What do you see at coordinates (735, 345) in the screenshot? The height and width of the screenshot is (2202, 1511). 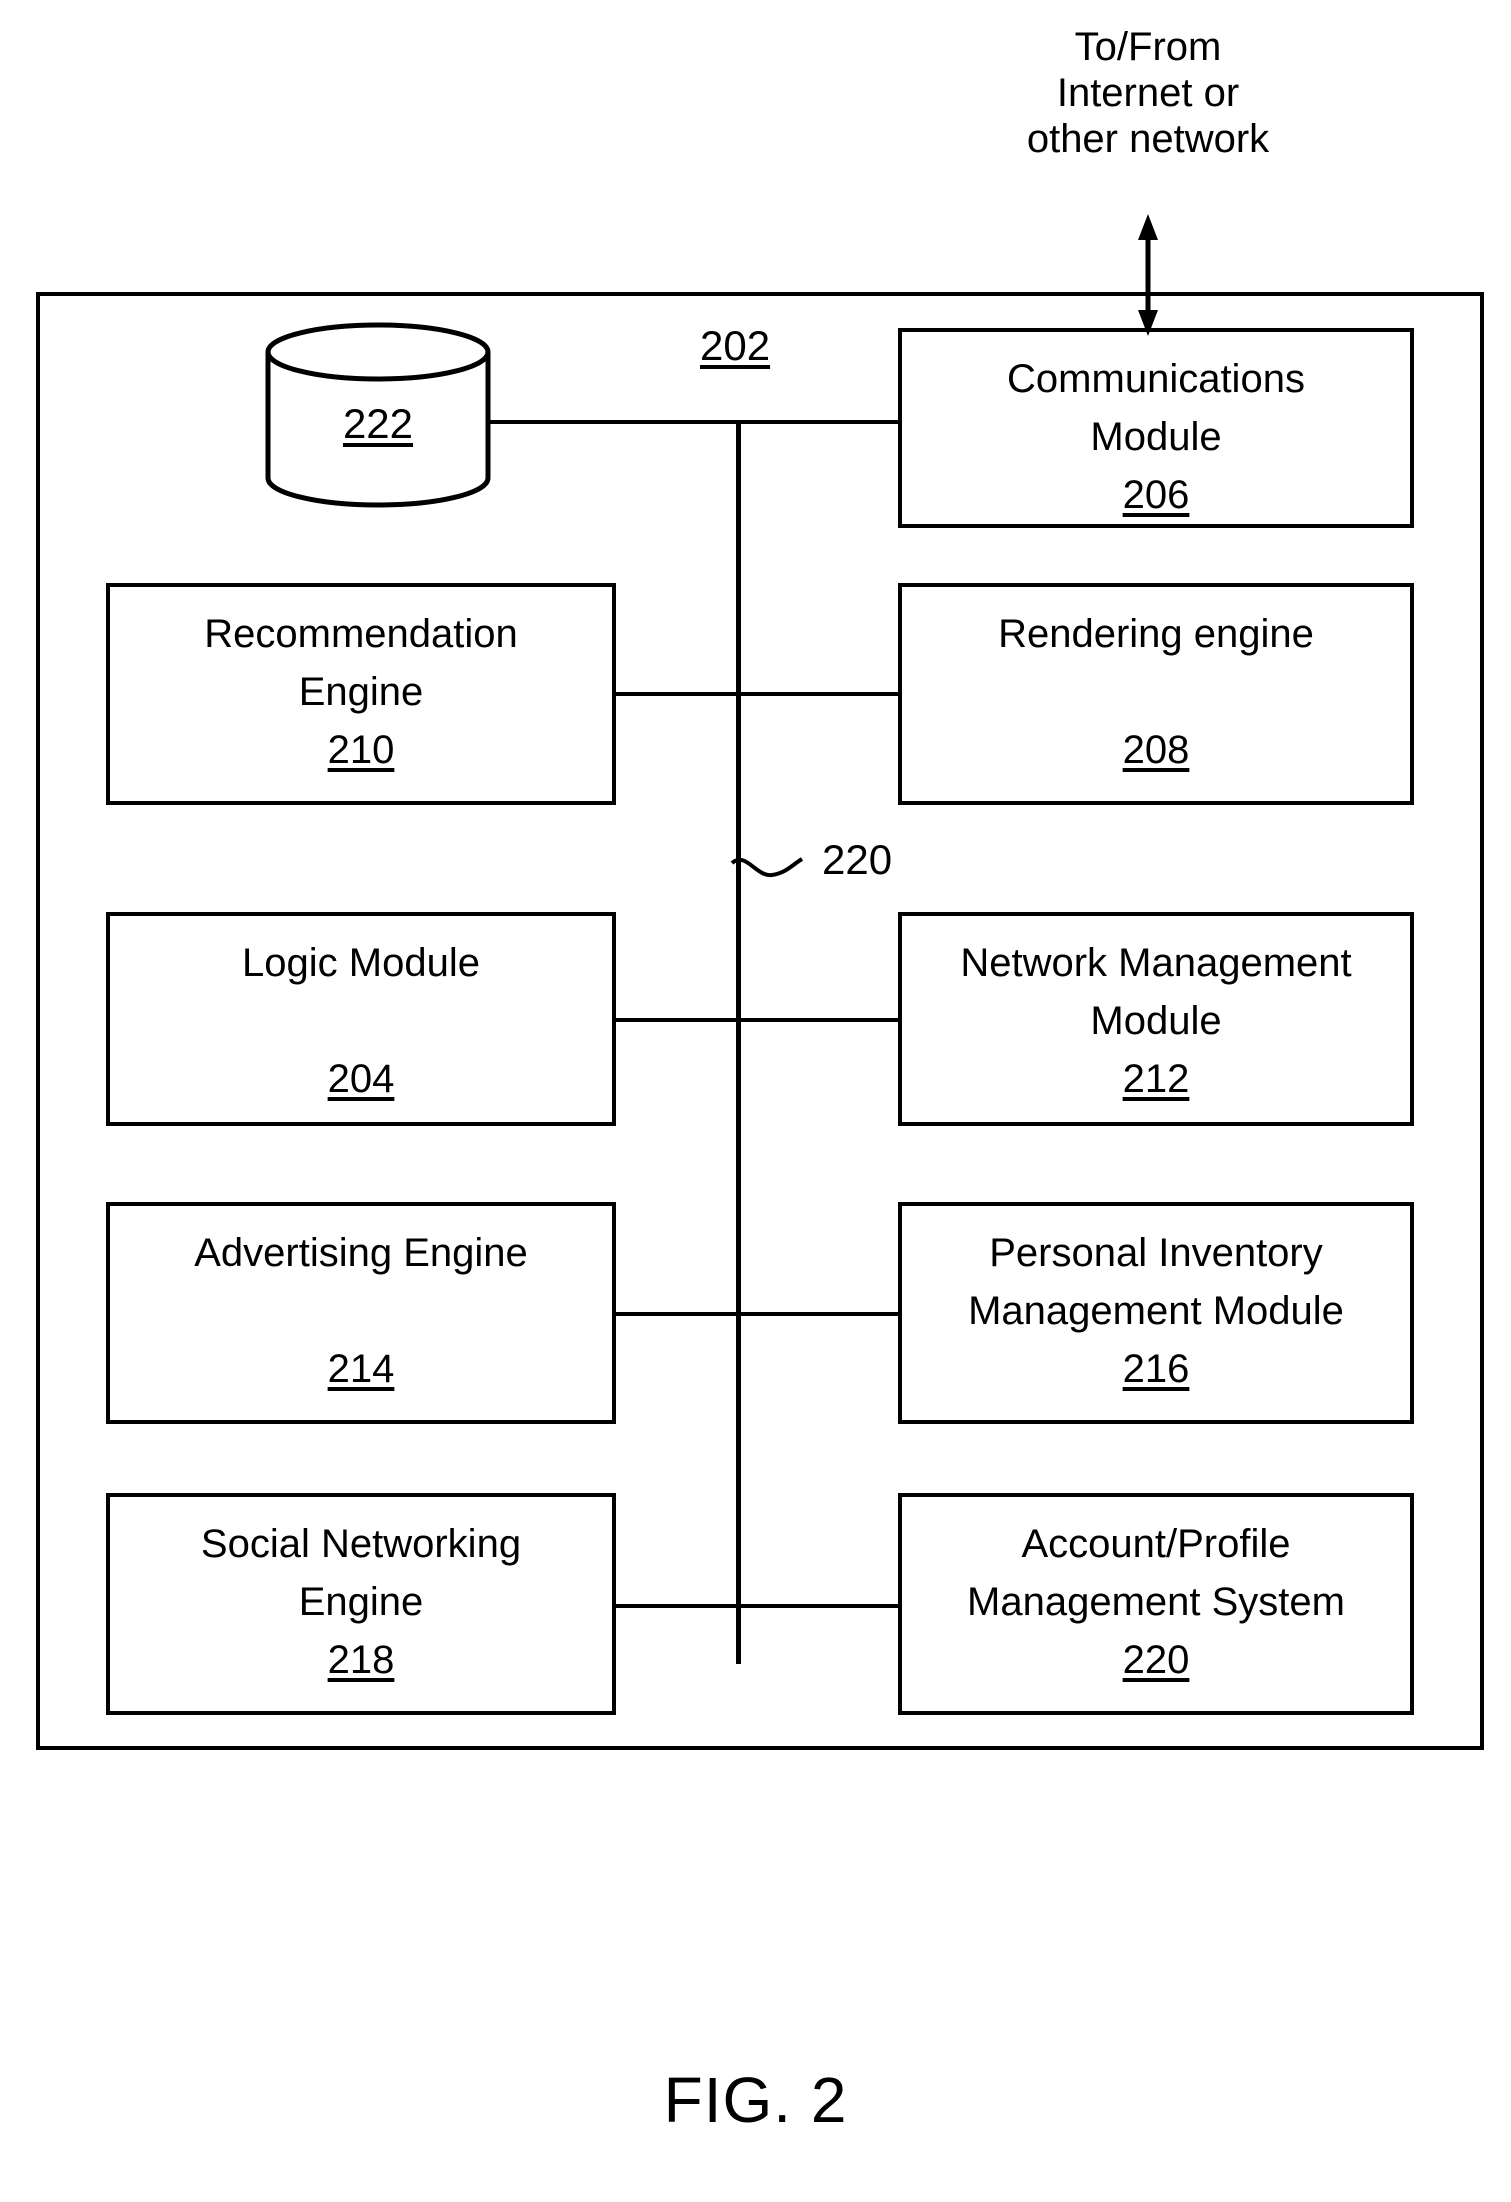 I see `system-ref-label-202: 202` at bounding box center [735, 345].